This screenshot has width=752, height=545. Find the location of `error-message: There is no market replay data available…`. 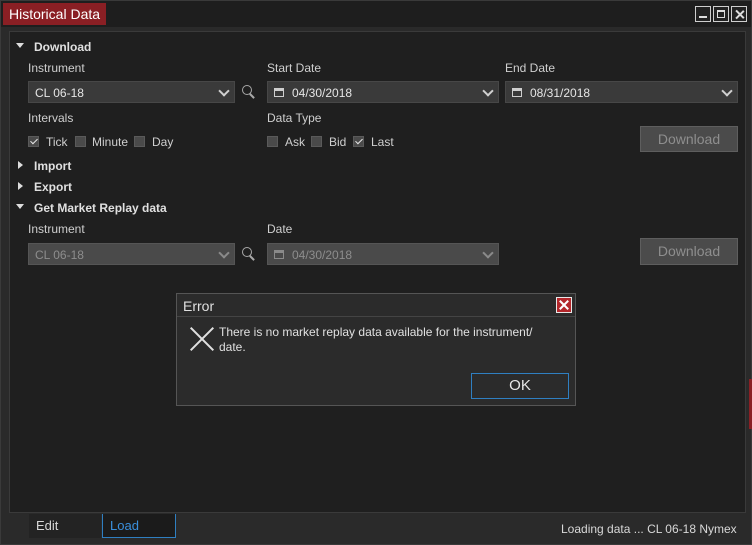

error-message: There is no market replay data available… is located at coordinates (376, 339).